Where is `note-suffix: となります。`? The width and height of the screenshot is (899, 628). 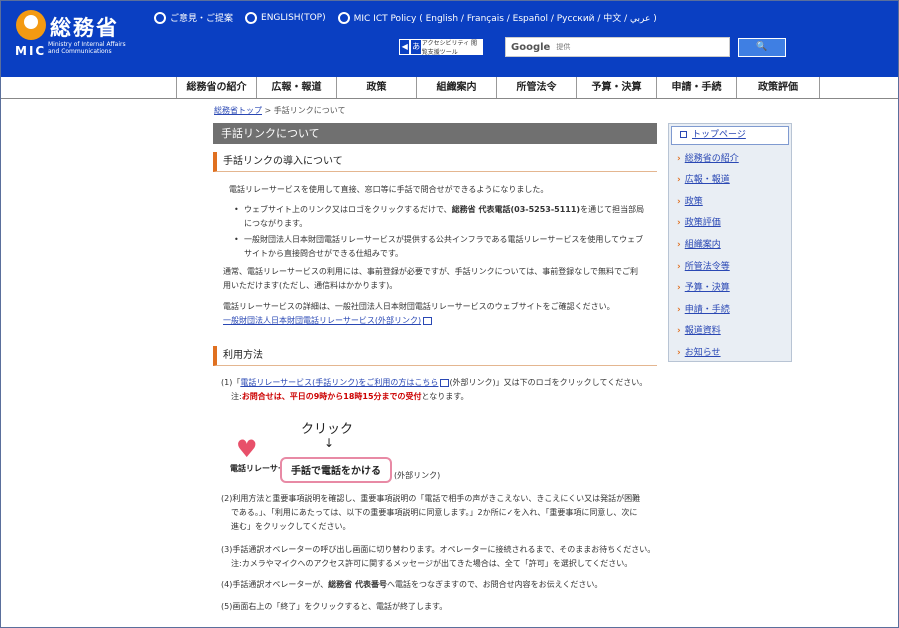 note-suffix: となります。 is located at coordinates (445, 396).